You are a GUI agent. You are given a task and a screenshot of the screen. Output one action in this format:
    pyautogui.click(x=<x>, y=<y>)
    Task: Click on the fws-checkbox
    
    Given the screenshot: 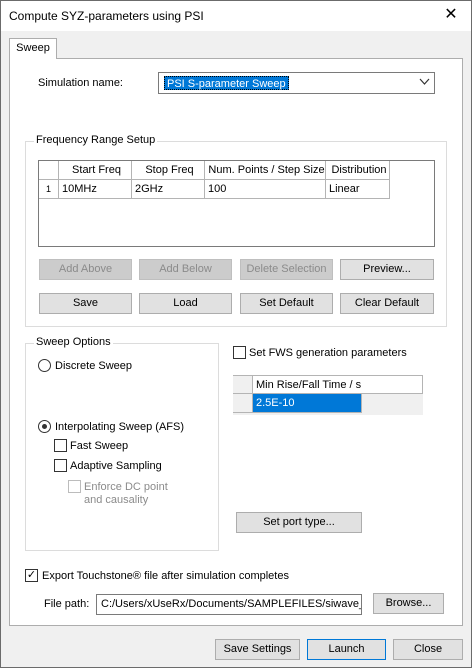 What is the action you would take?
    pyautogui.click(x=239, y=352)
    